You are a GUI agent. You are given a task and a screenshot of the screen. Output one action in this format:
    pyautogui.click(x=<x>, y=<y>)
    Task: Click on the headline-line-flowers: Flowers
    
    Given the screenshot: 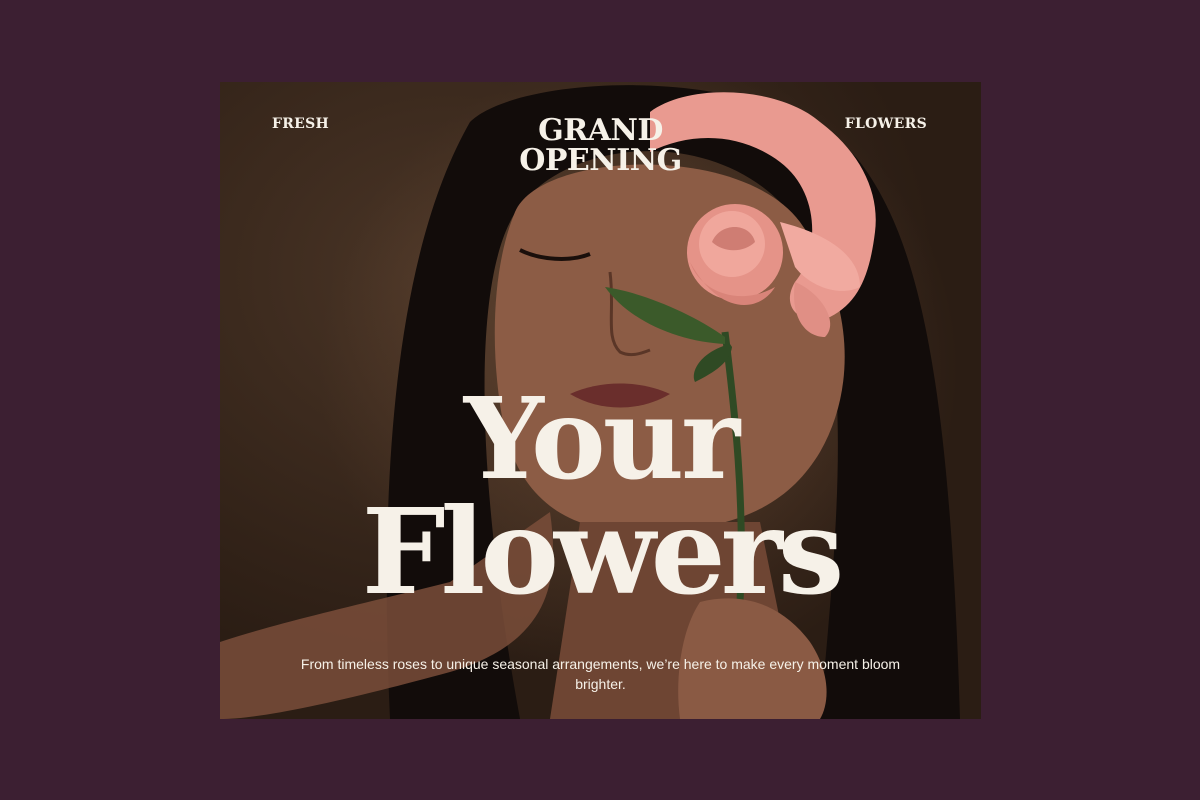 What is the action you would take?
    pyautogui.click(x=603, y=551)
    